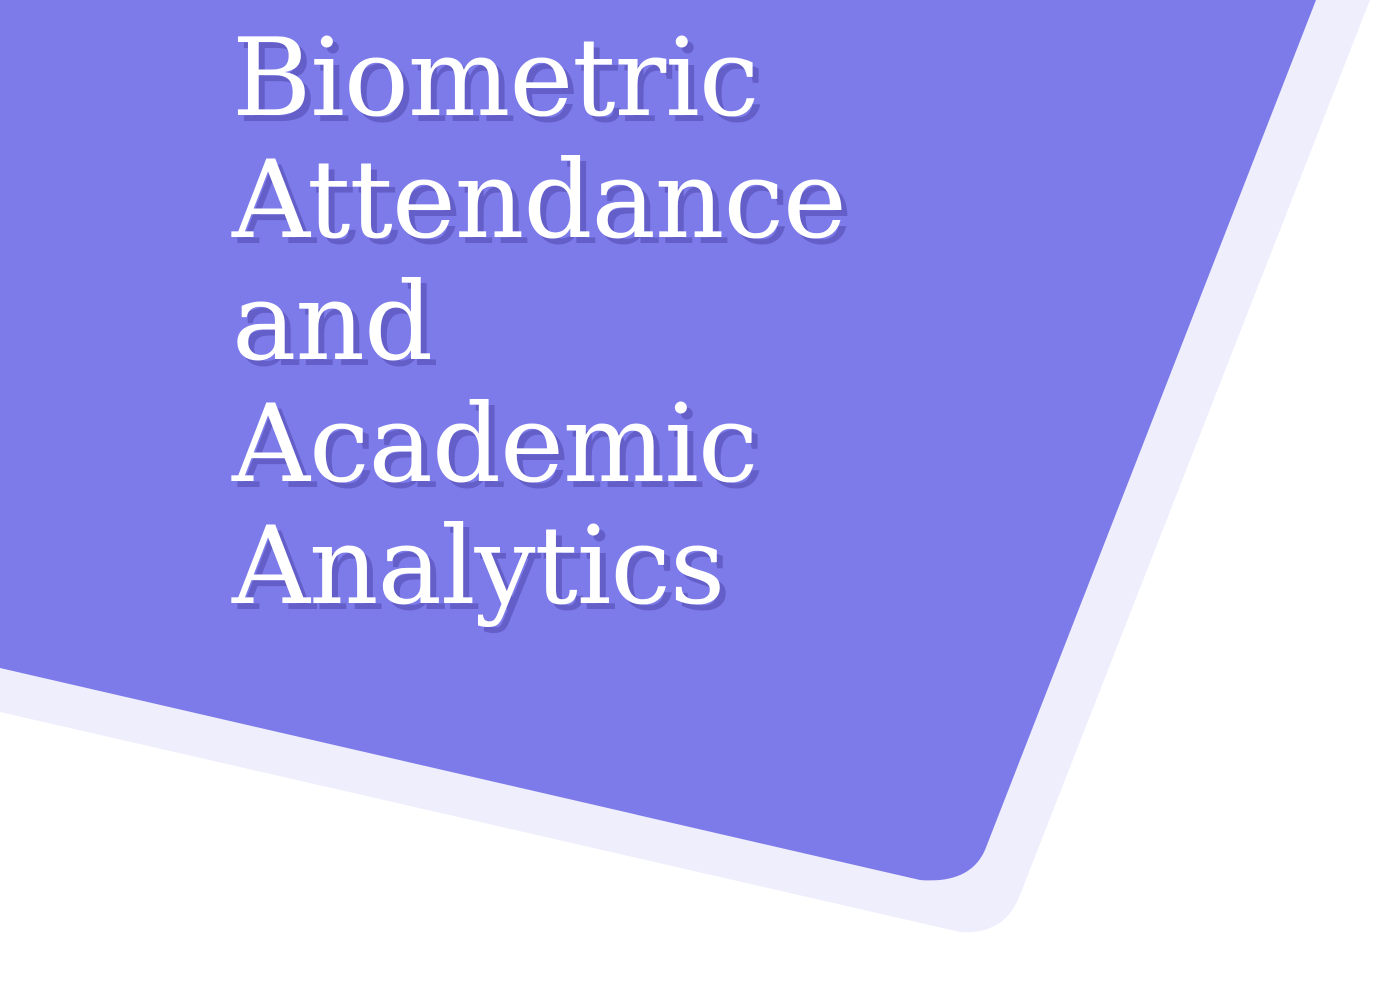  Describe the element at coordinates (539, 200) in the screenshot. I see `title-line-2: Attendance` at that location.